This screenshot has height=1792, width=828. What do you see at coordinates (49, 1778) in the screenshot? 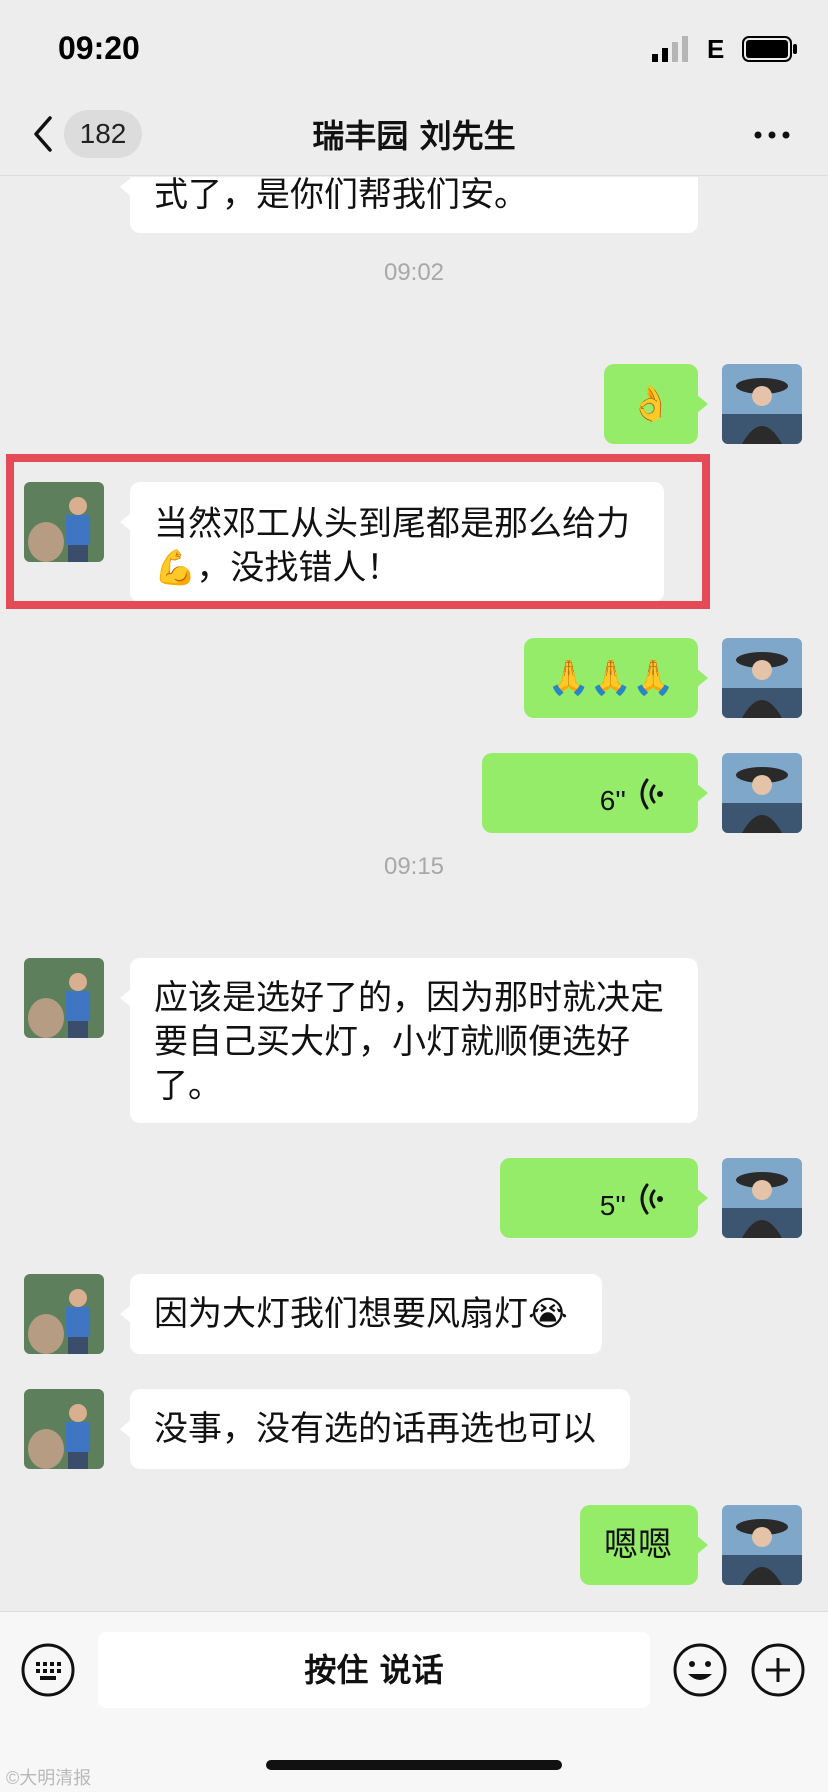
I see `watermark: ©大明清报` at bounding box center [49, 1778].